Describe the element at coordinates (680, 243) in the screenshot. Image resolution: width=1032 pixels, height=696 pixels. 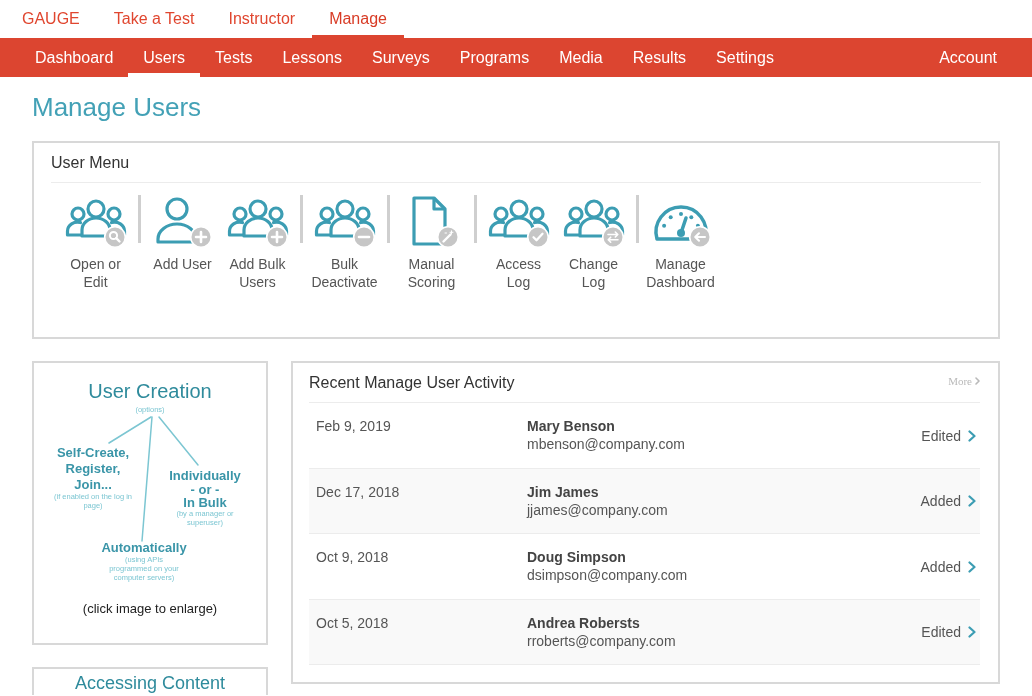
I see `user-menu-link: Manage Dashboard` at that location.